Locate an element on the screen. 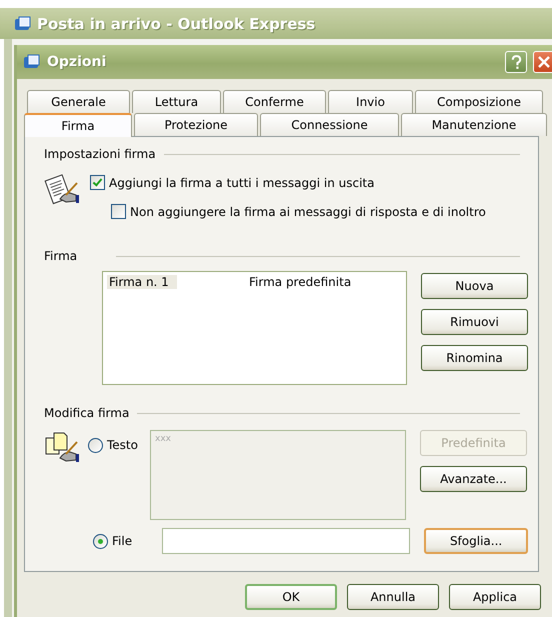 The image size is (552, 617). tab: Protezione is located at coordinates (196, 124).